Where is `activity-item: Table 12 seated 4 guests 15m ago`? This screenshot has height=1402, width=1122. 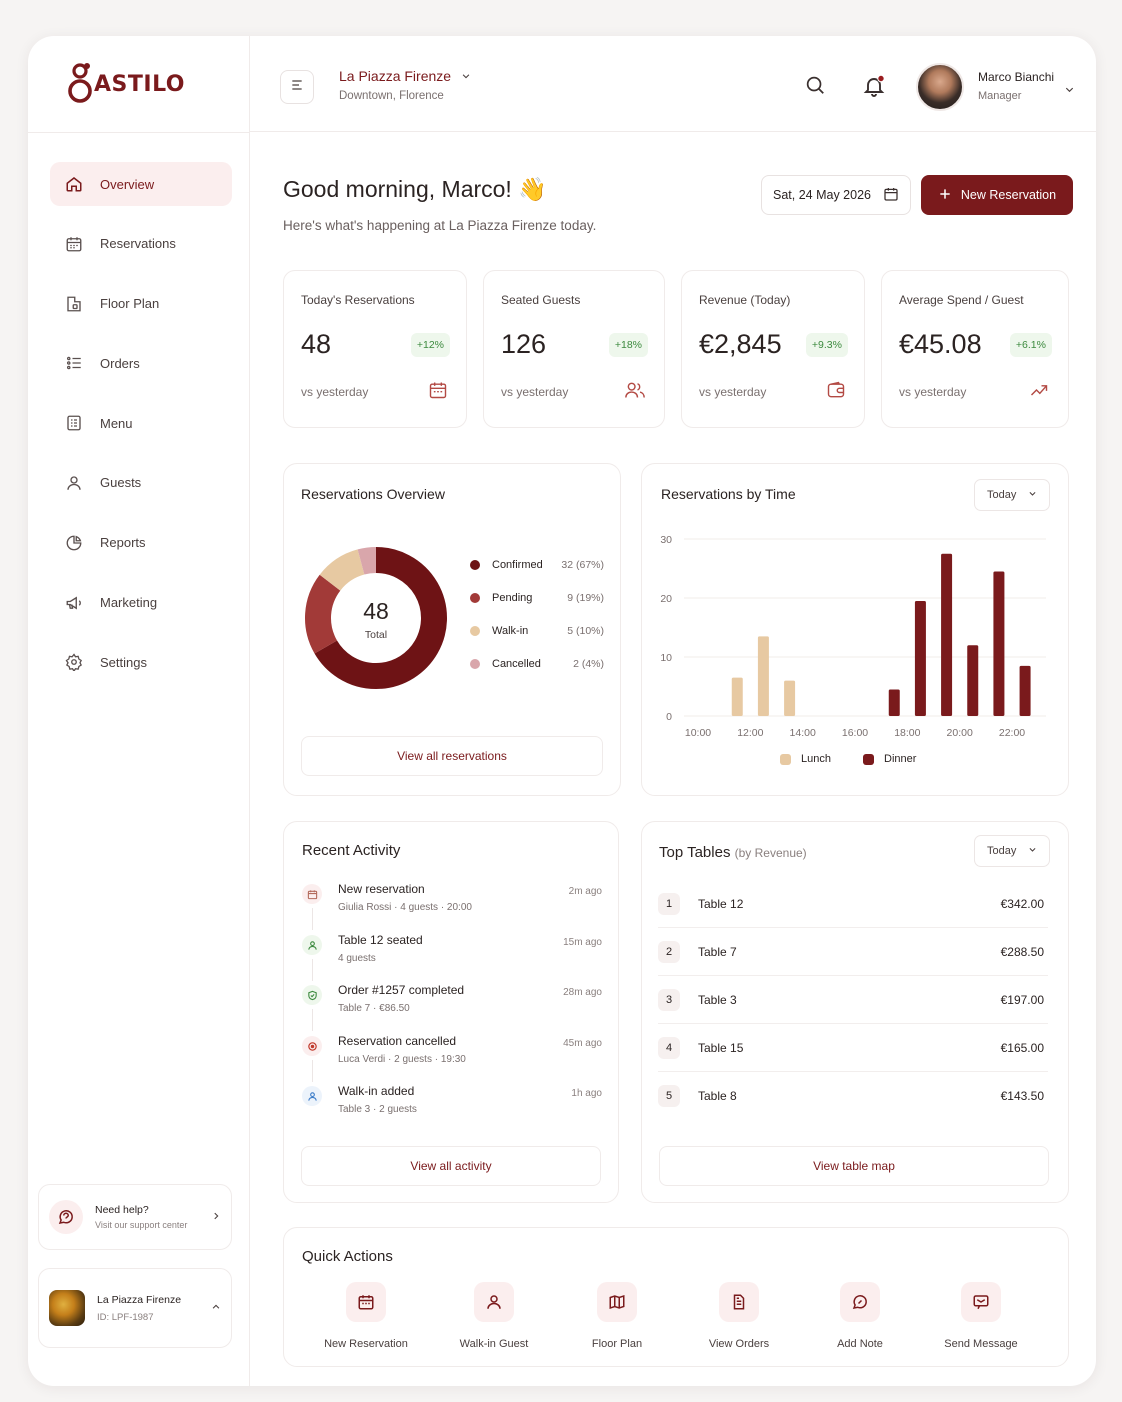
activity-item: Table 12 seated 4 guests 15m ago is located at coordinates (452, 955).